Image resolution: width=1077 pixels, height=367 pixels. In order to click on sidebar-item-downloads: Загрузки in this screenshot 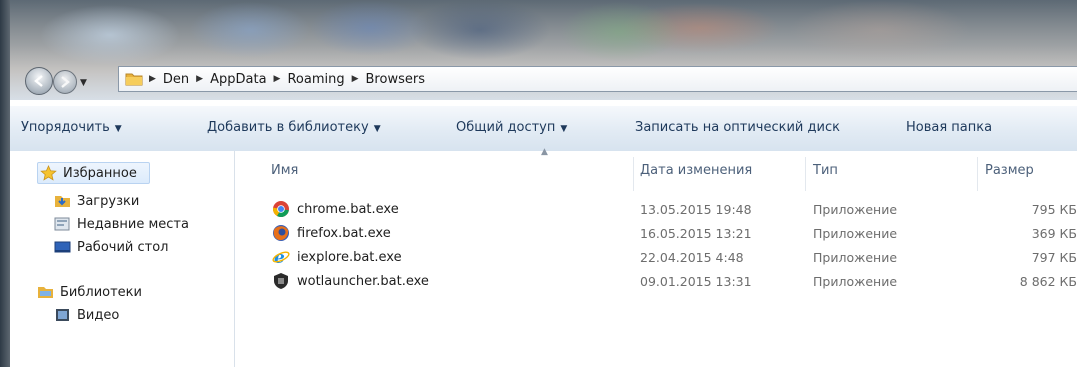, I will do `click(96, 201)`.